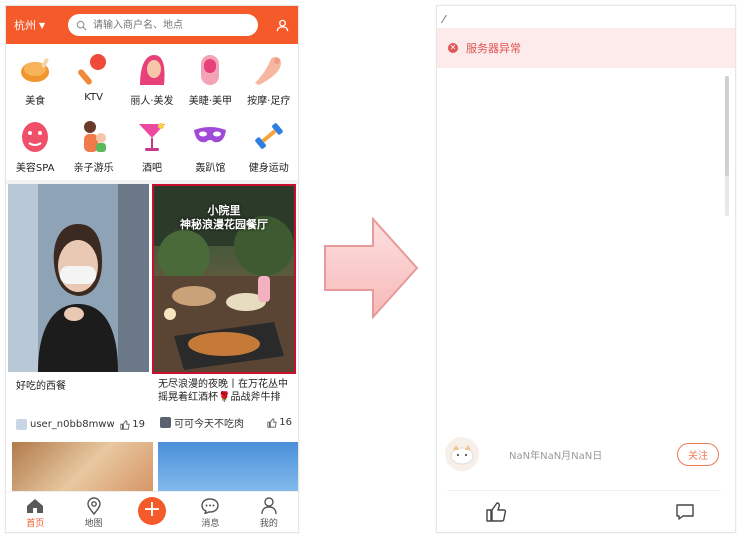 The image size is (743, 541). Describe the element at coordinates (269, 101) in the screenshot. I see `category-label: 按摩·足疗` at that location.